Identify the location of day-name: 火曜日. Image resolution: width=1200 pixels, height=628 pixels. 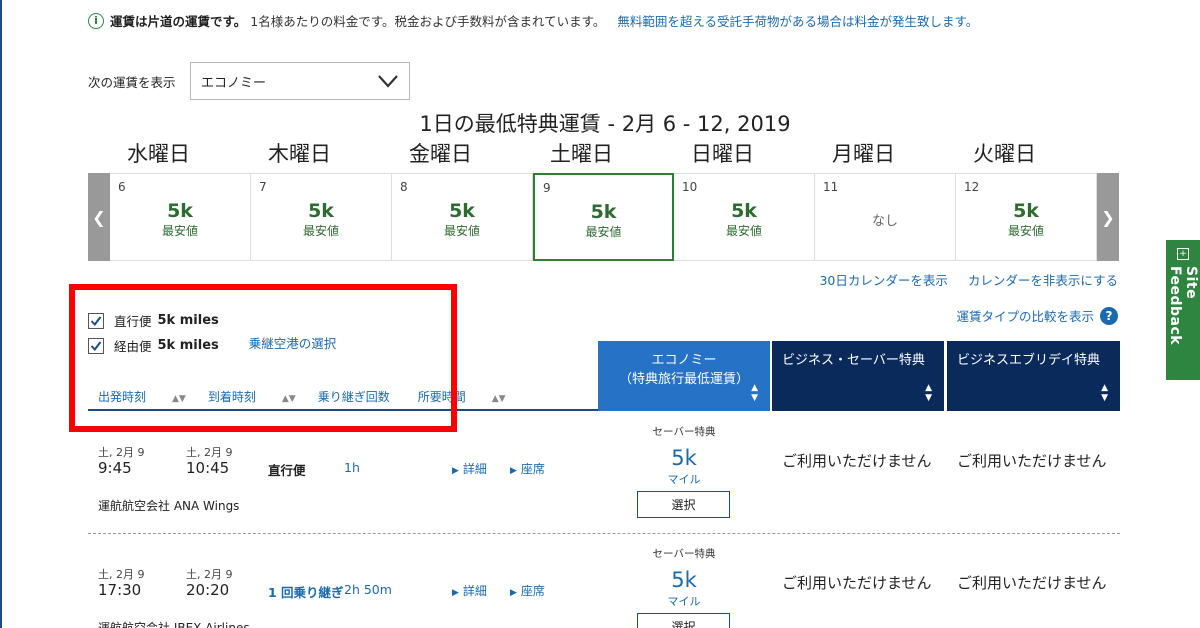
(1004, 154).